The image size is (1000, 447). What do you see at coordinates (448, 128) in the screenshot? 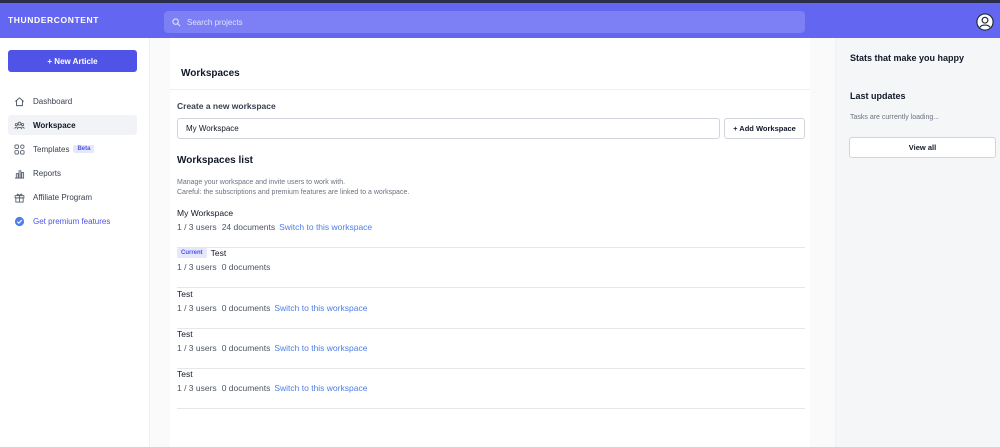
I see `workspace-name-input` at bounding box center [448, 128].